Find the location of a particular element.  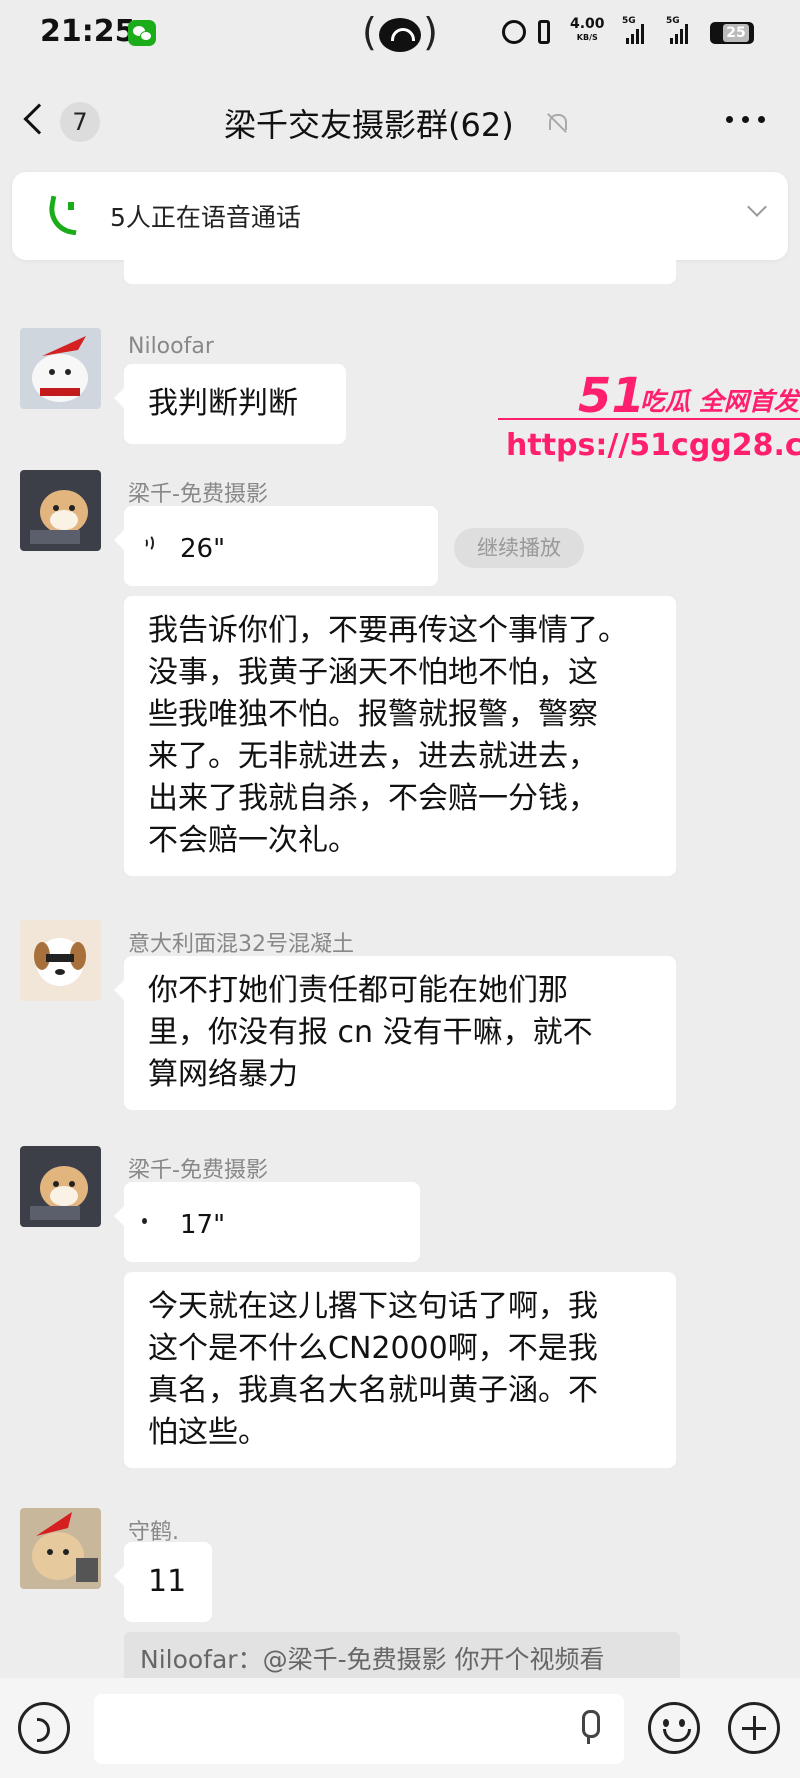

watermark: 51 吃瓜 全网首发 https://51cgg28.com is located at coordinates (649, 418).